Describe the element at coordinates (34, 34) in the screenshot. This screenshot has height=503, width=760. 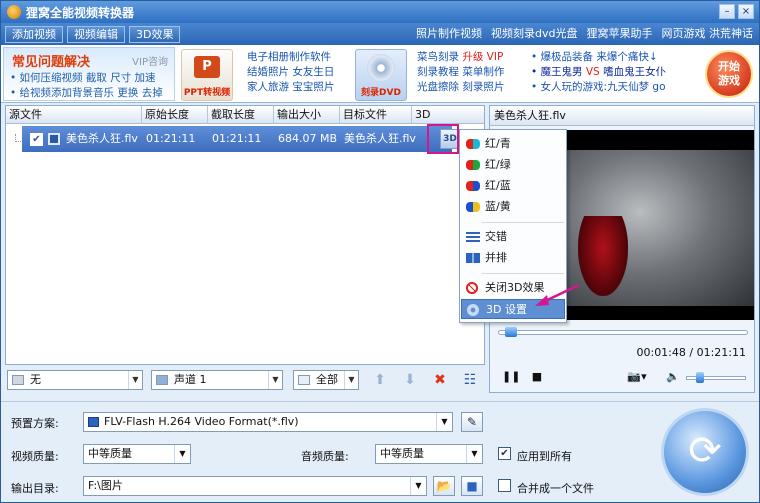
I see `add-video-button: 添加视频` at that location.